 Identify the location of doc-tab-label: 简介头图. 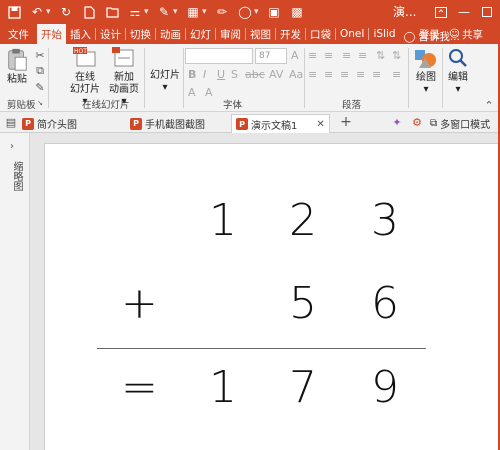
(57, 125).